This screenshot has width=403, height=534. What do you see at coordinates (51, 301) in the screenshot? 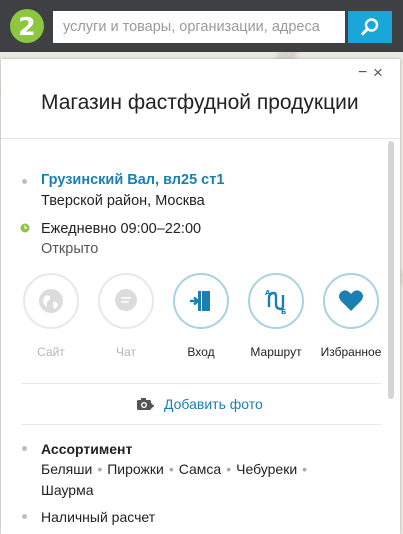
I see `globe-icon` at bounding box center [51, 301].